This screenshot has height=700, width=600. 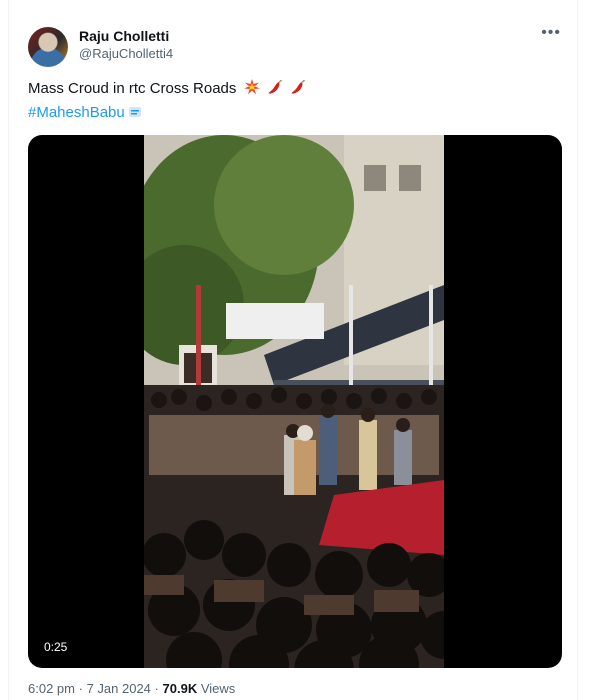 I want to click on author-display-name: Raju Cholletti, so click(x=126, y=36).